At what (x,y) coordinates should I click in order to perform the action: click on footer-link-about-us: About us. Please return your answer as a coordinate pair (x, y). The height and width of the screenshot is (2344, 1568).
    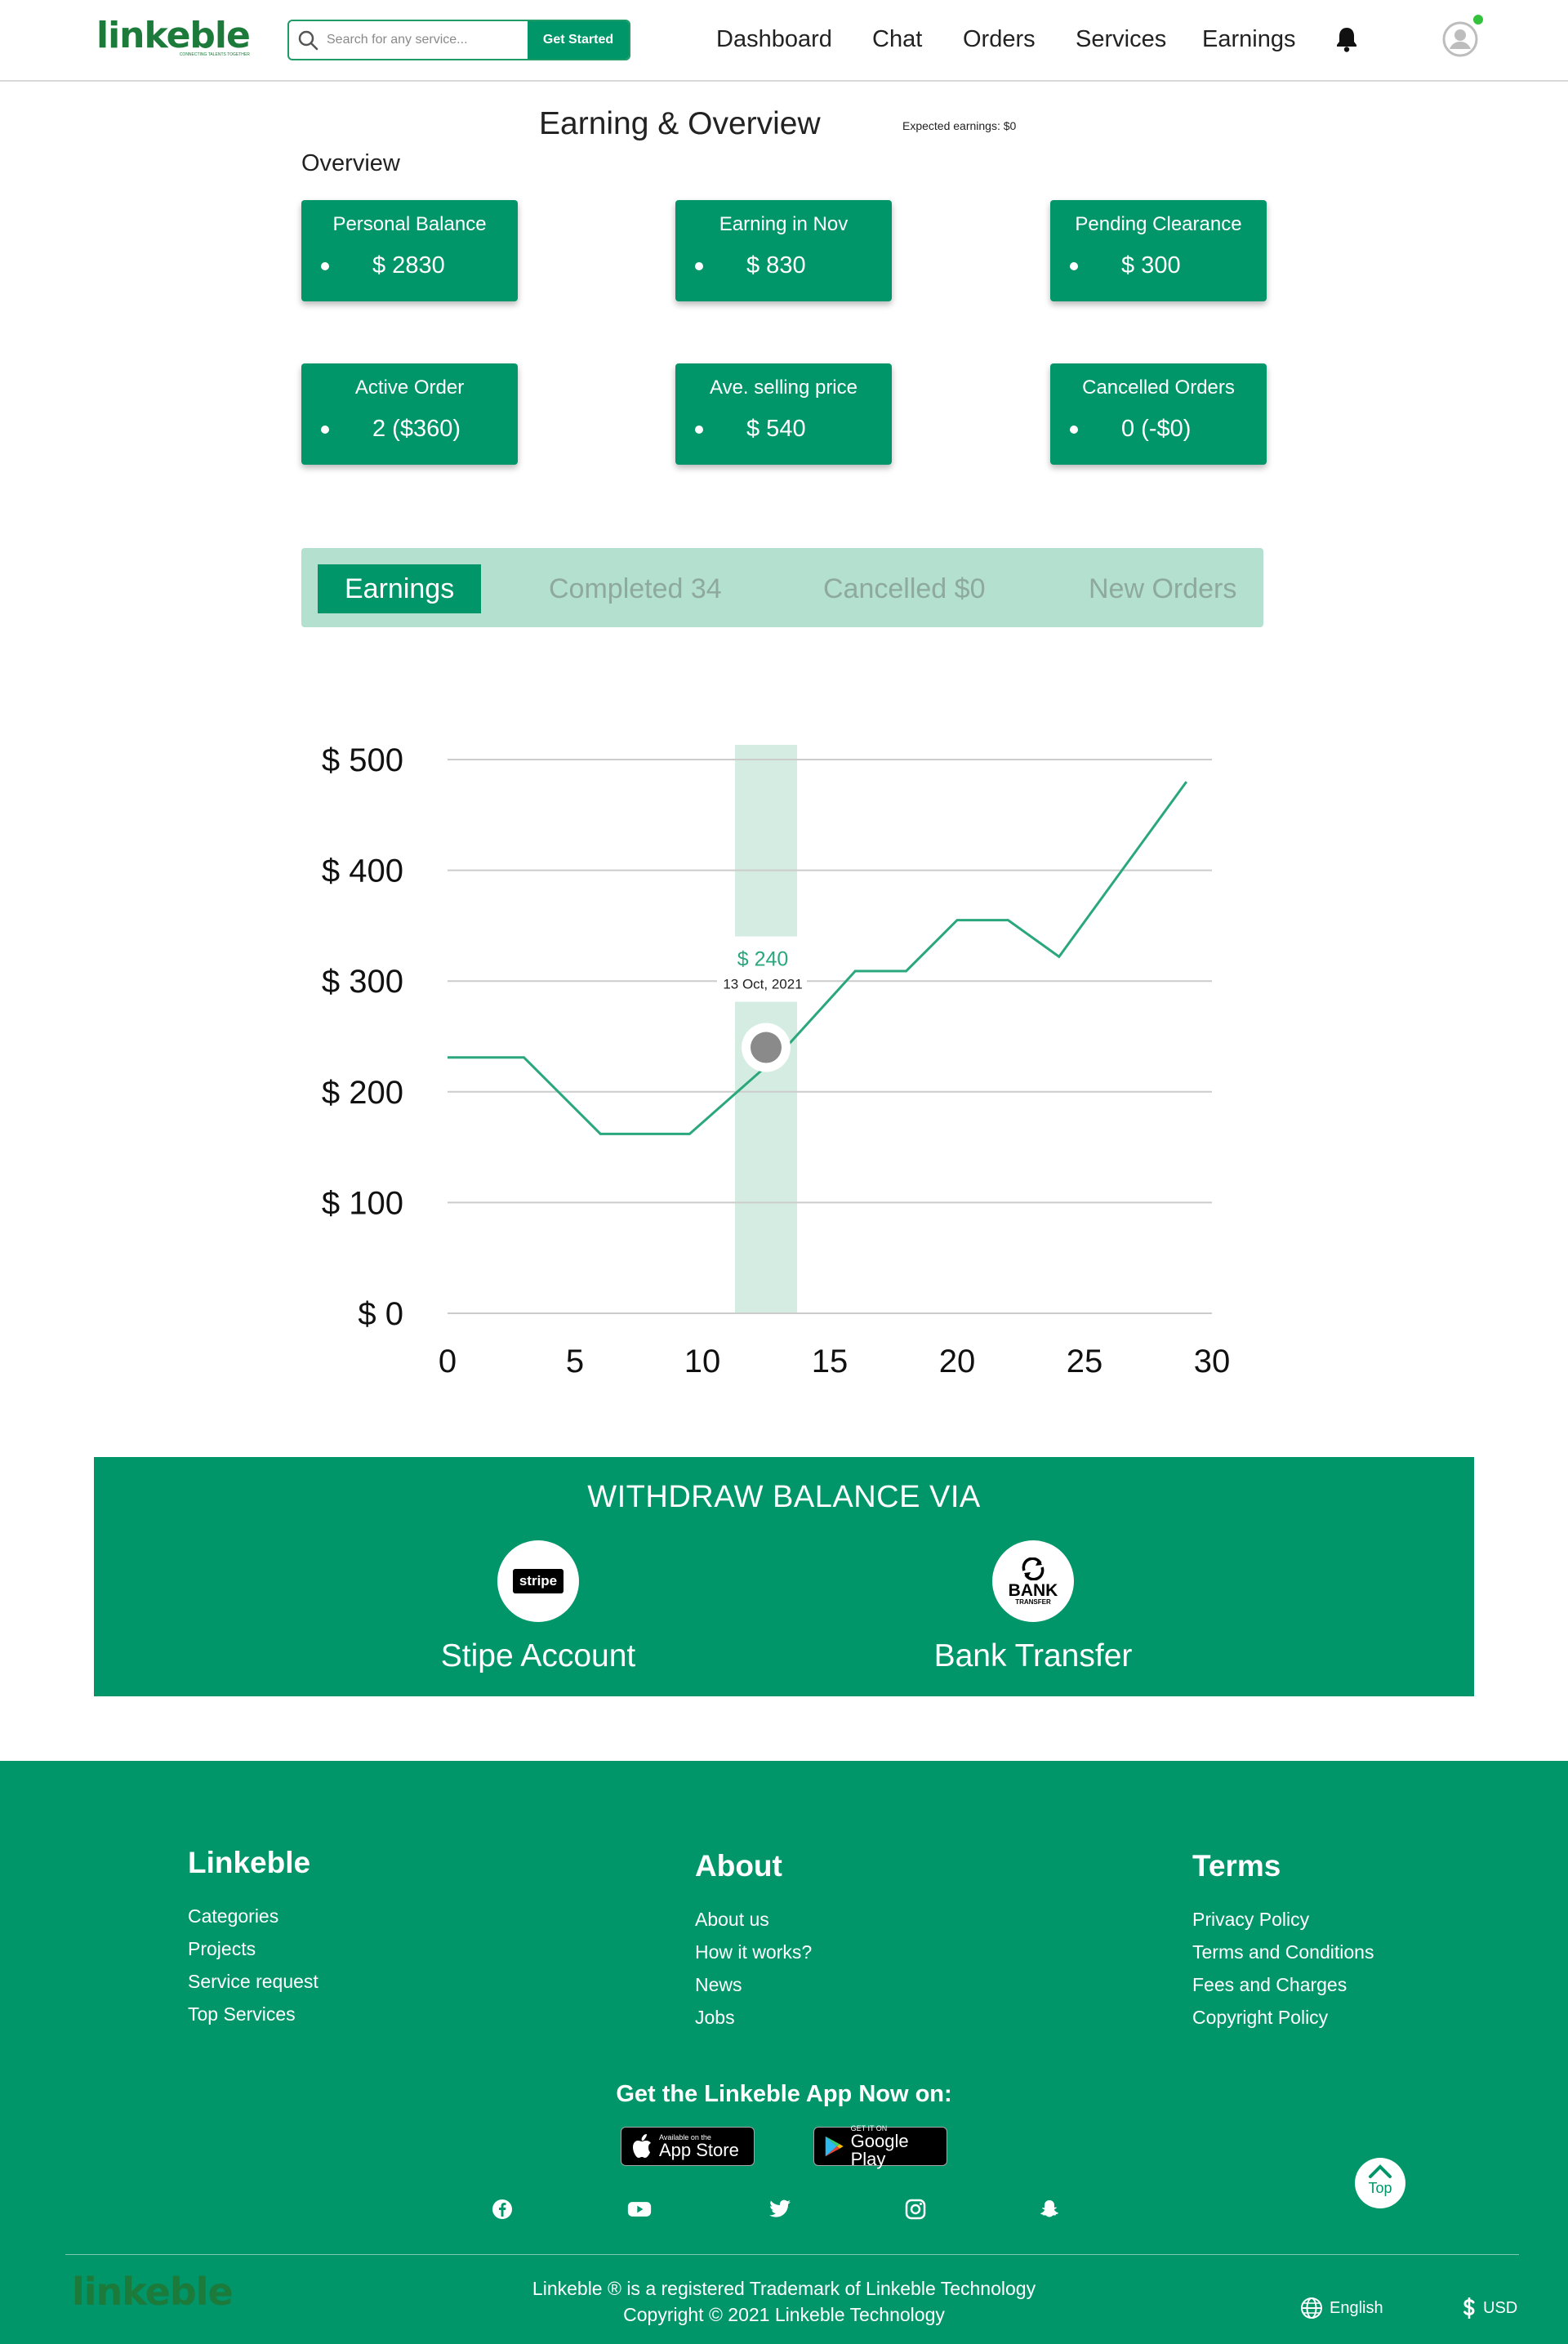
    Looking at the image, I should click on (753, 1919).